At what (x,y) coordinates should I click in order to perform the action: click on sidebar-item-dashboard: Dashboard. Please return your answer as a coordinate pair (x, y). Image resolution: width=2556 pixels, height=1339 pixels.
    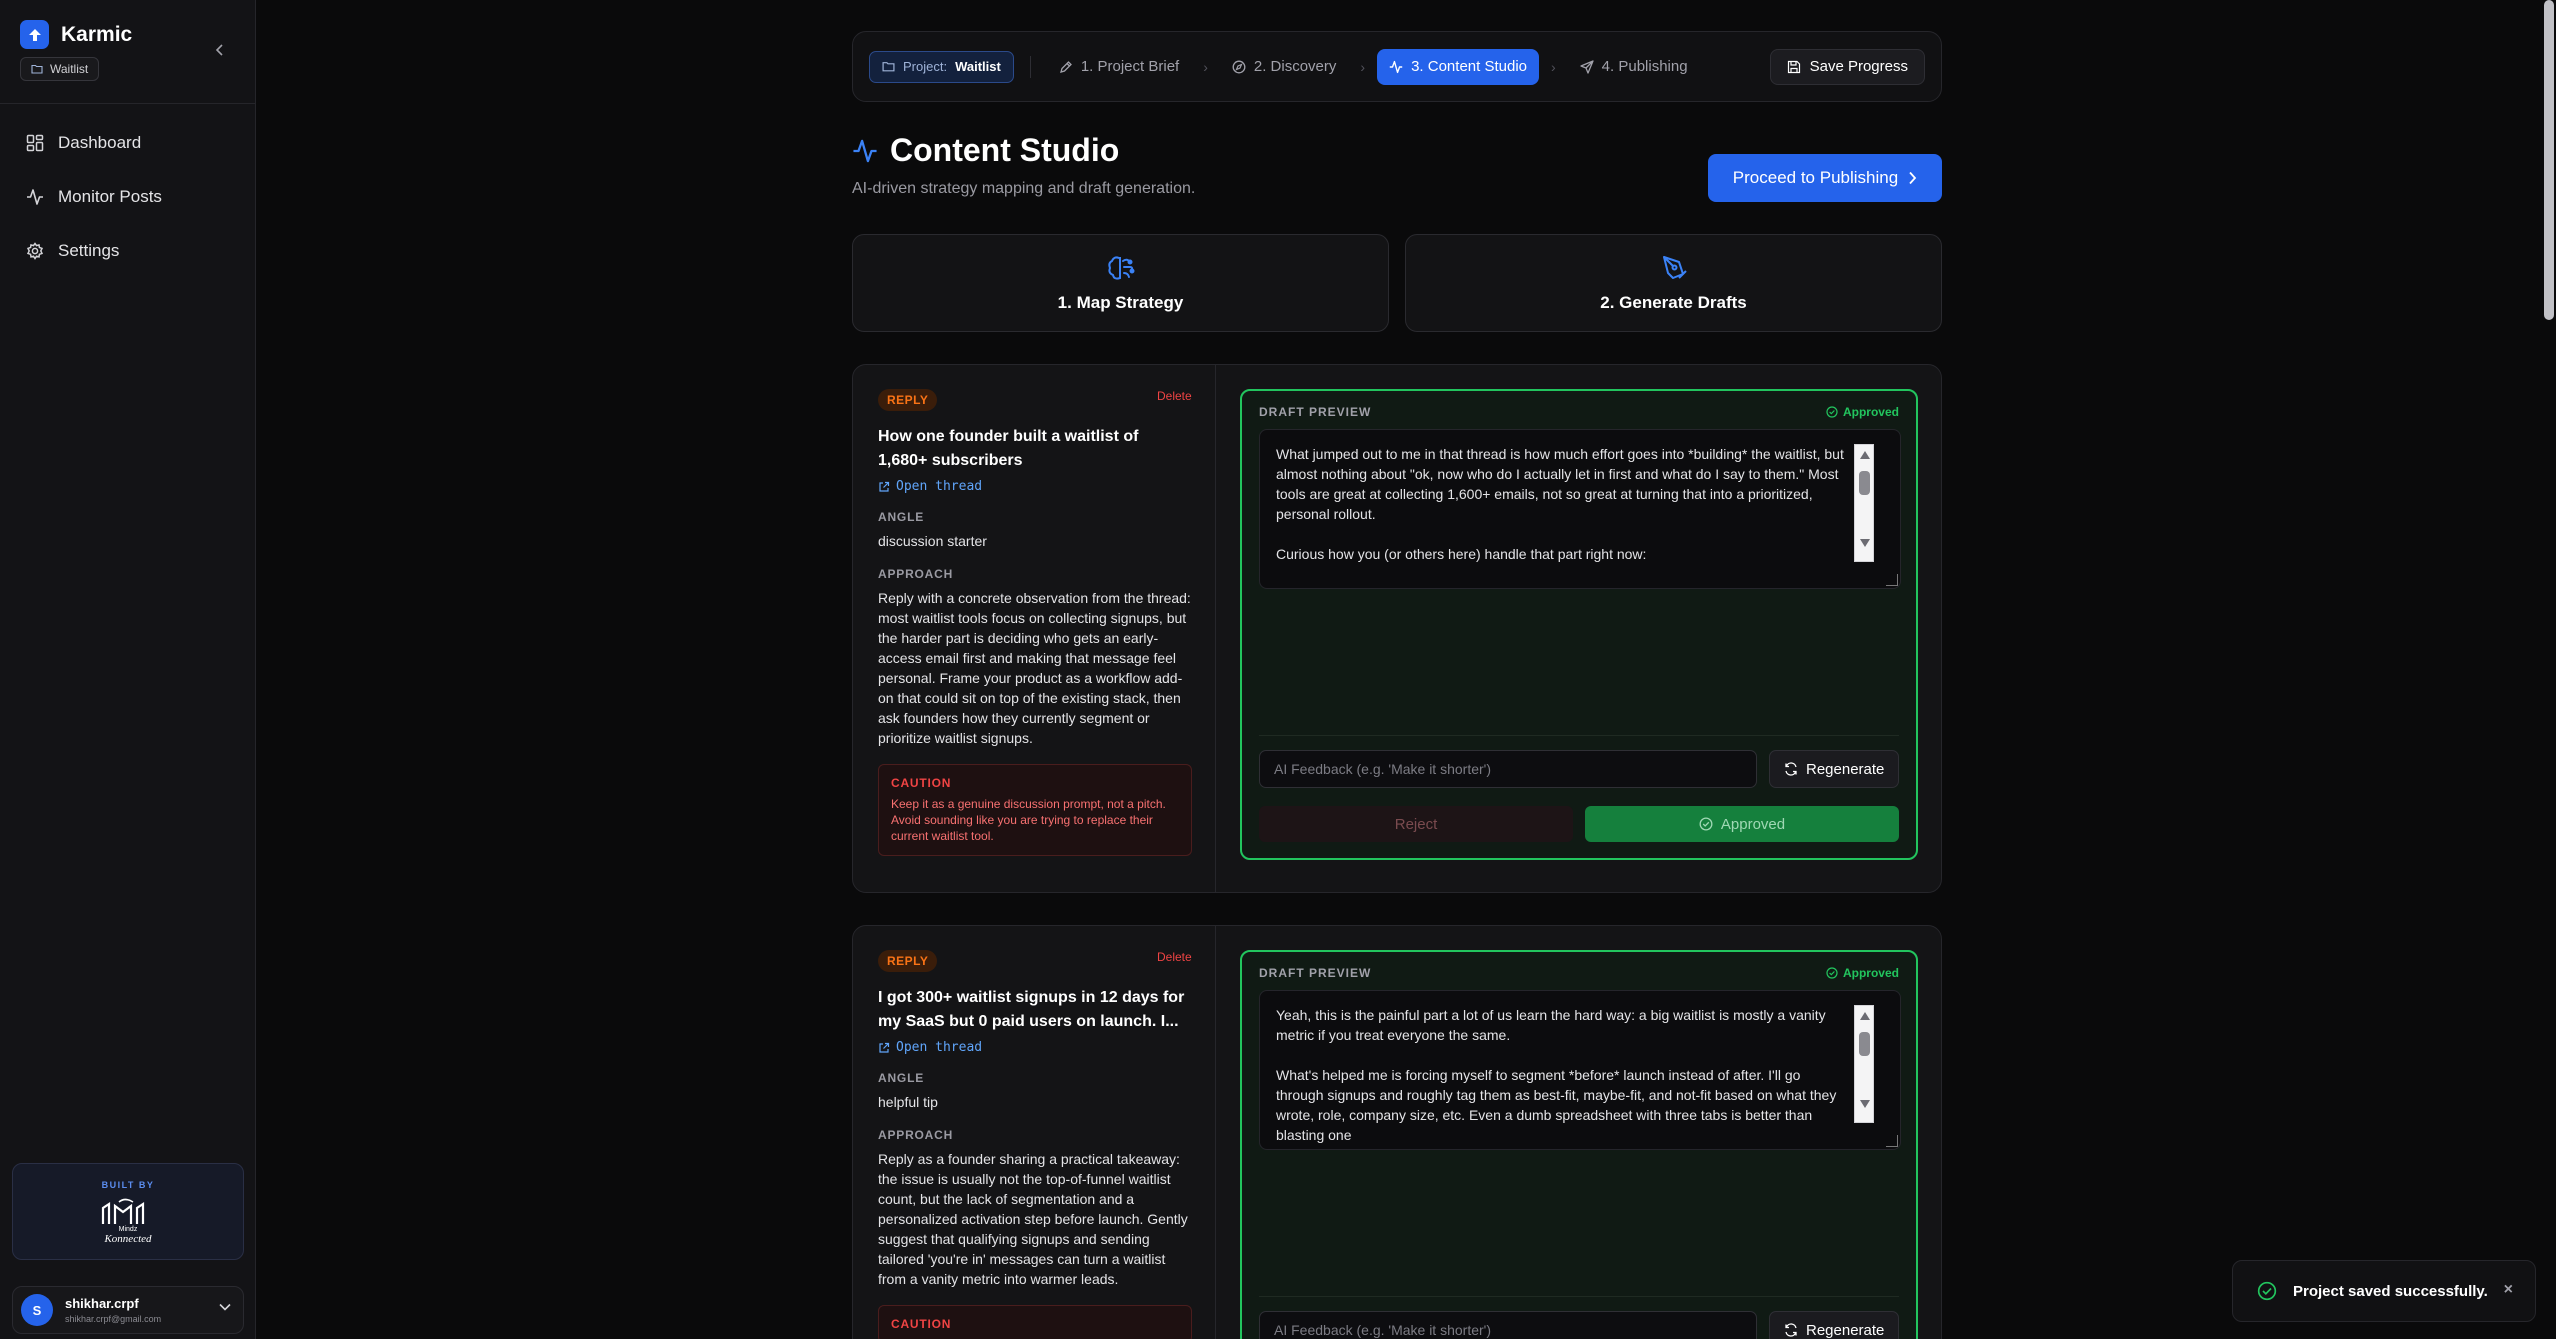
    Looking at the image, I should click on (128, 143).